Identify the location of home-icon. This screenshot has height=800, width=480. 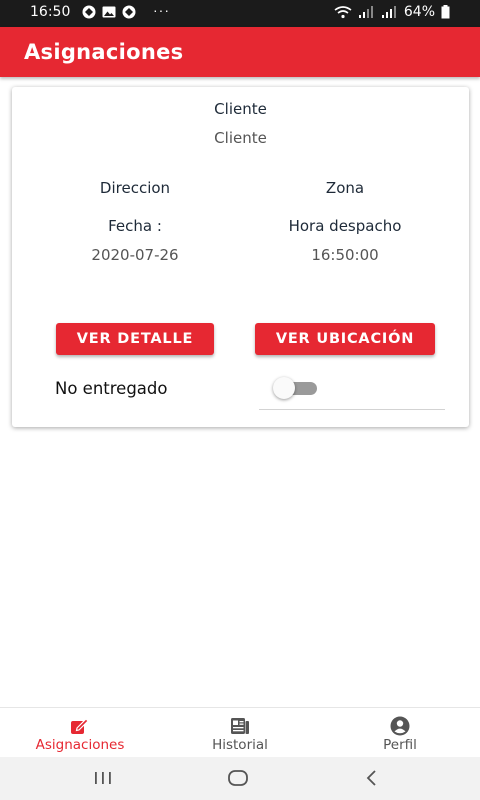
(238, 778).